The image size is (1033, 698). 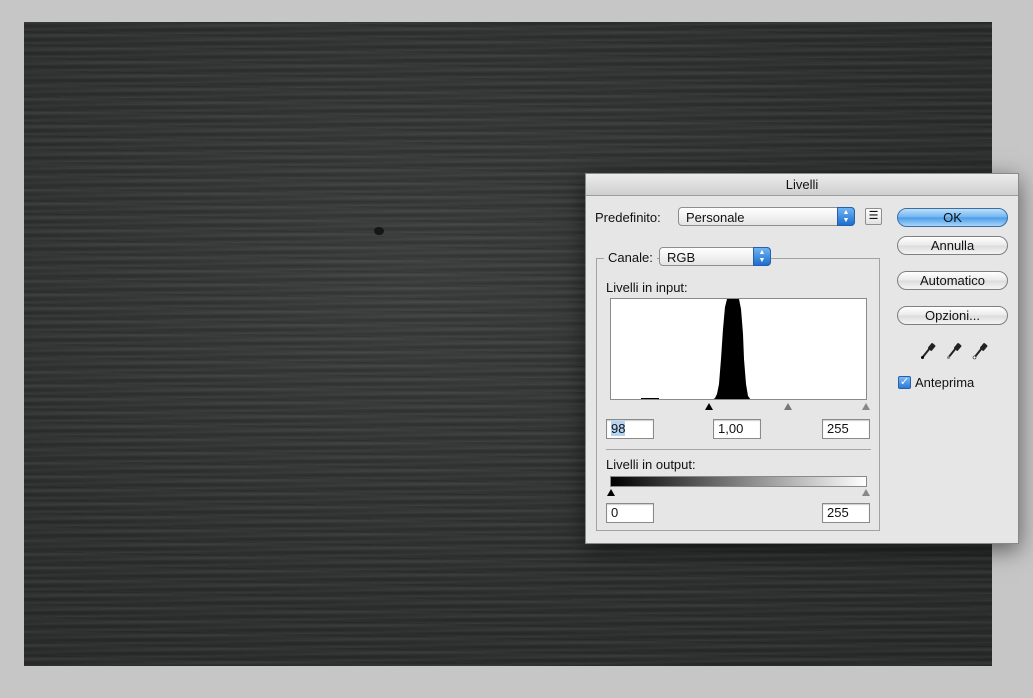 What do you see at coordinates (715, 217) in the screenshot?
I see `preset-value: Personale` at bounding box center [715, 217].